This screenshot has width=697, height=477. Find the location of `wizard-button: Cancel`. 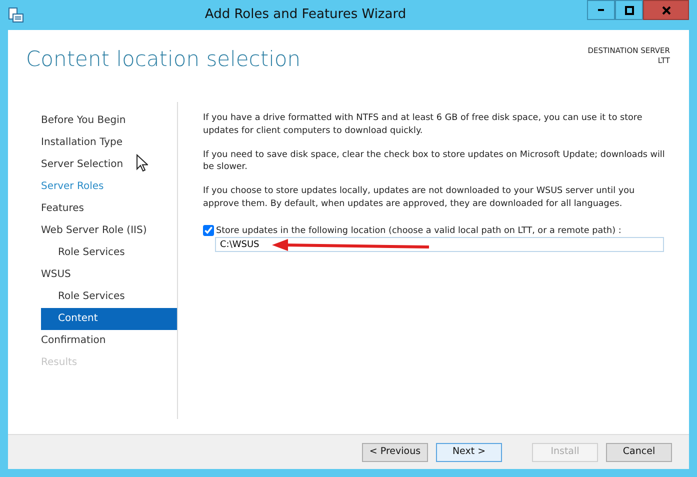

wizard-button: Cancel is located at coordinates (639, 452).